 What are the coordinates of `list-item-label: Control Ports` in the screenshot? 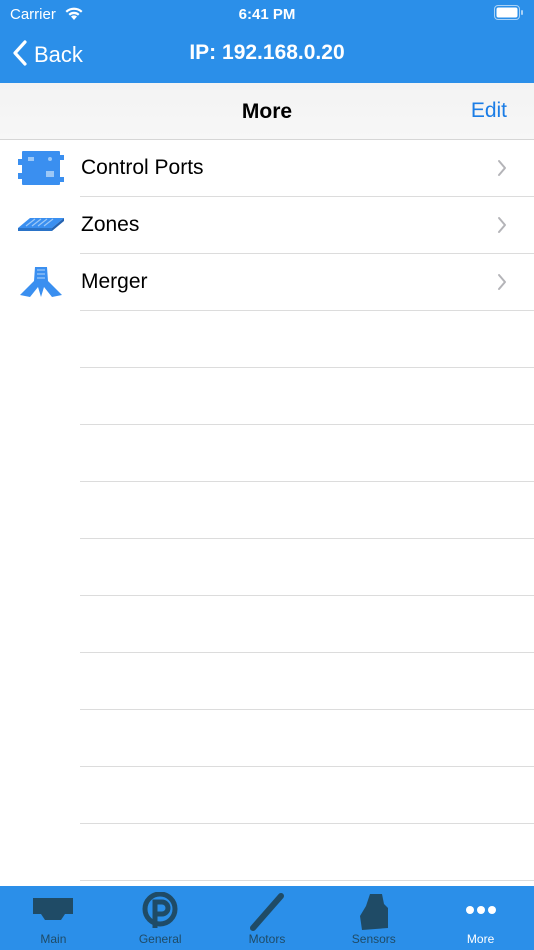 It's located at (142, 167).